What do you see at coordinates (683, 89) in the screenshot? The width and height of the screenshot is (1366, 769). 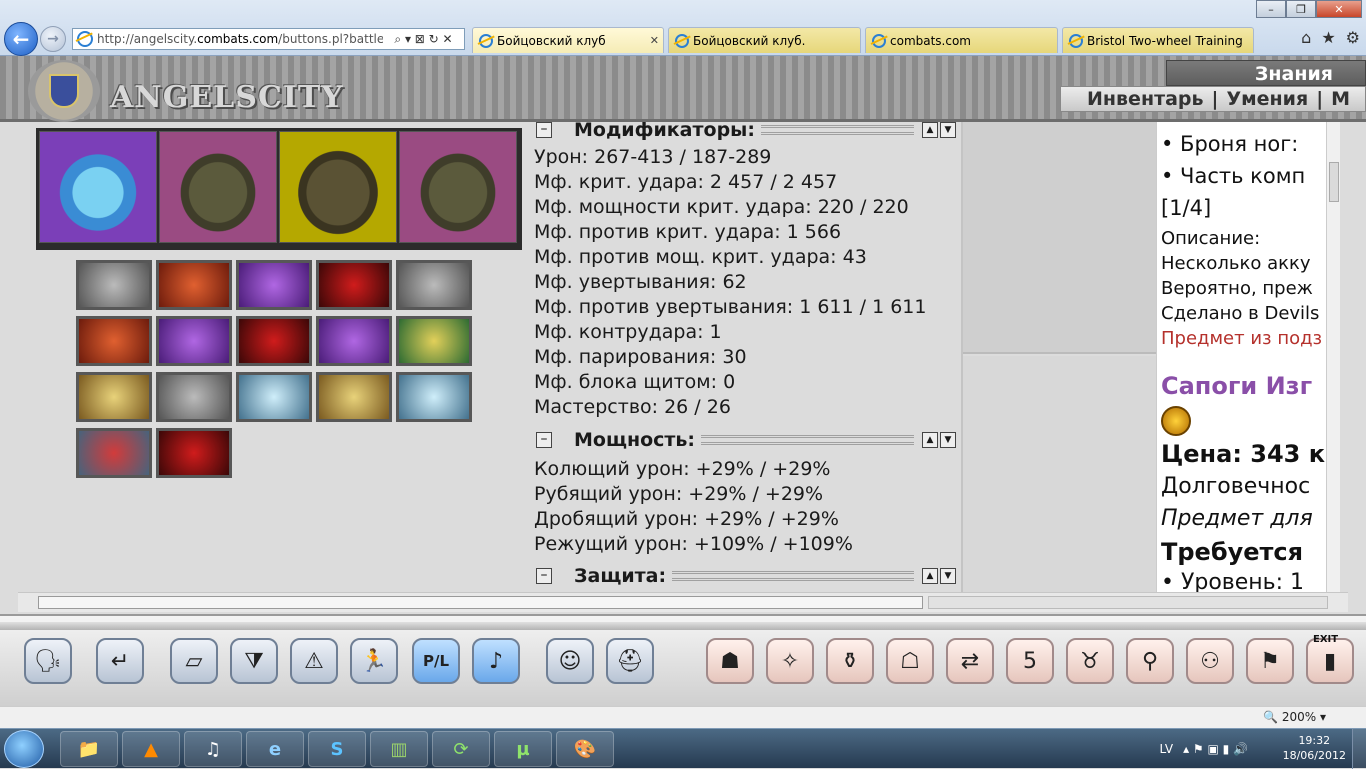 I see `game-header: ANGELSCITY Знания Инвентарь | Умения | М` at bounding box center [683, 89].